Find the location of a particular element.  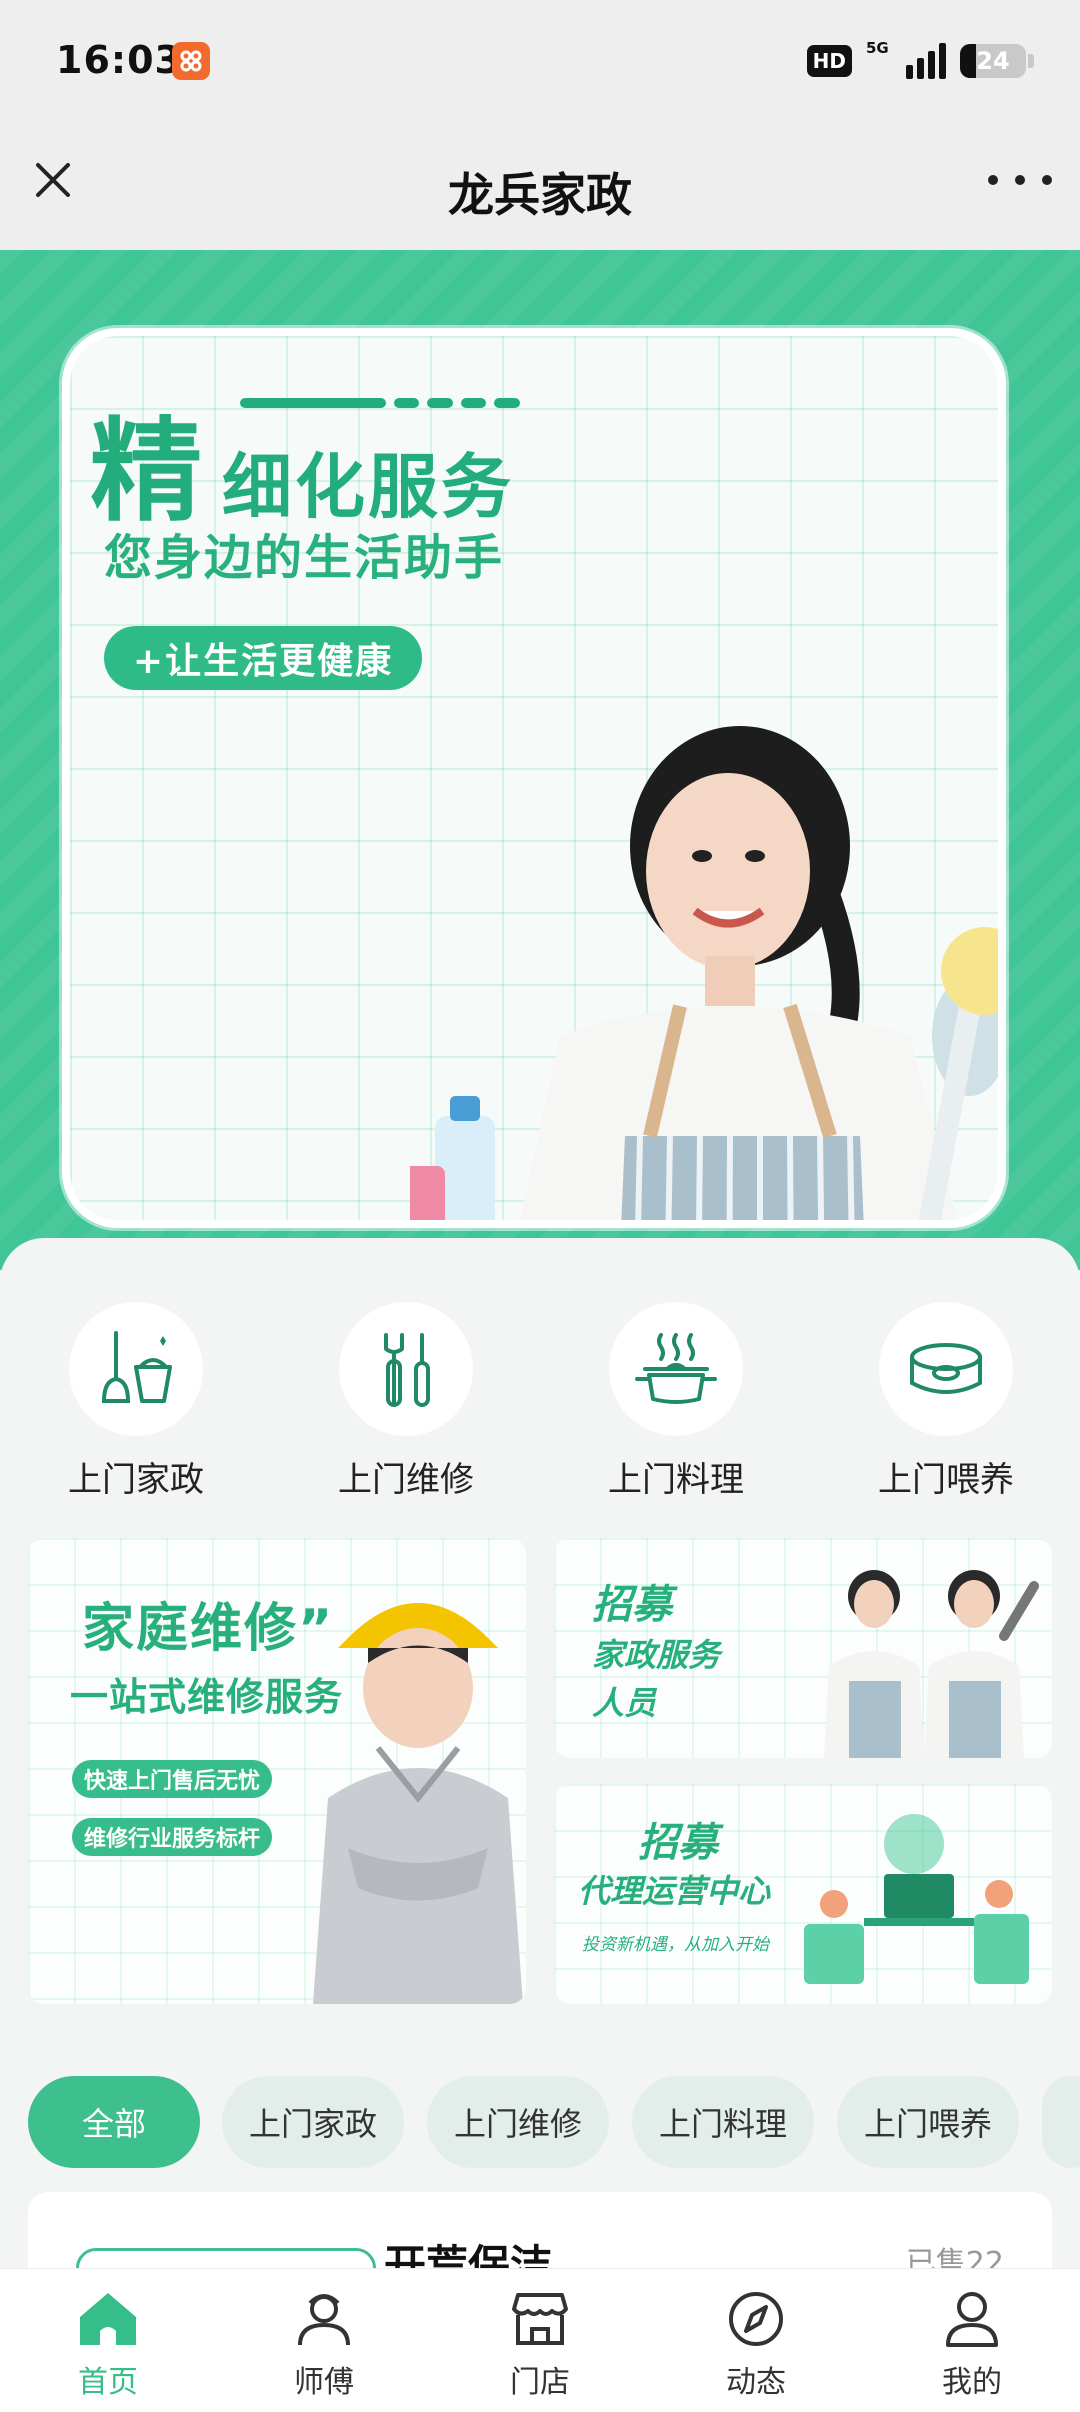

promo-line: 人员 is located at coordinates (624, 1703).